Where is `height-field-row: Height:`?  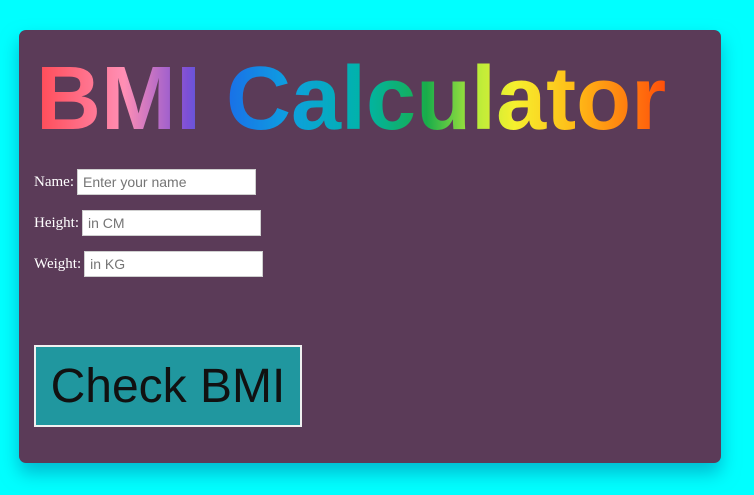
height-field-row: Height: is located at coordinates (147, 223).